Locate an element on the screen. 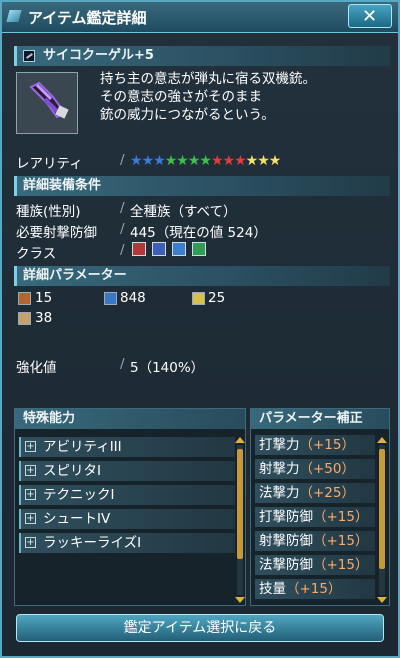 This screenshot has width=400, height=658. rarity-label: レアリティ is located at coordinates (49, 164).